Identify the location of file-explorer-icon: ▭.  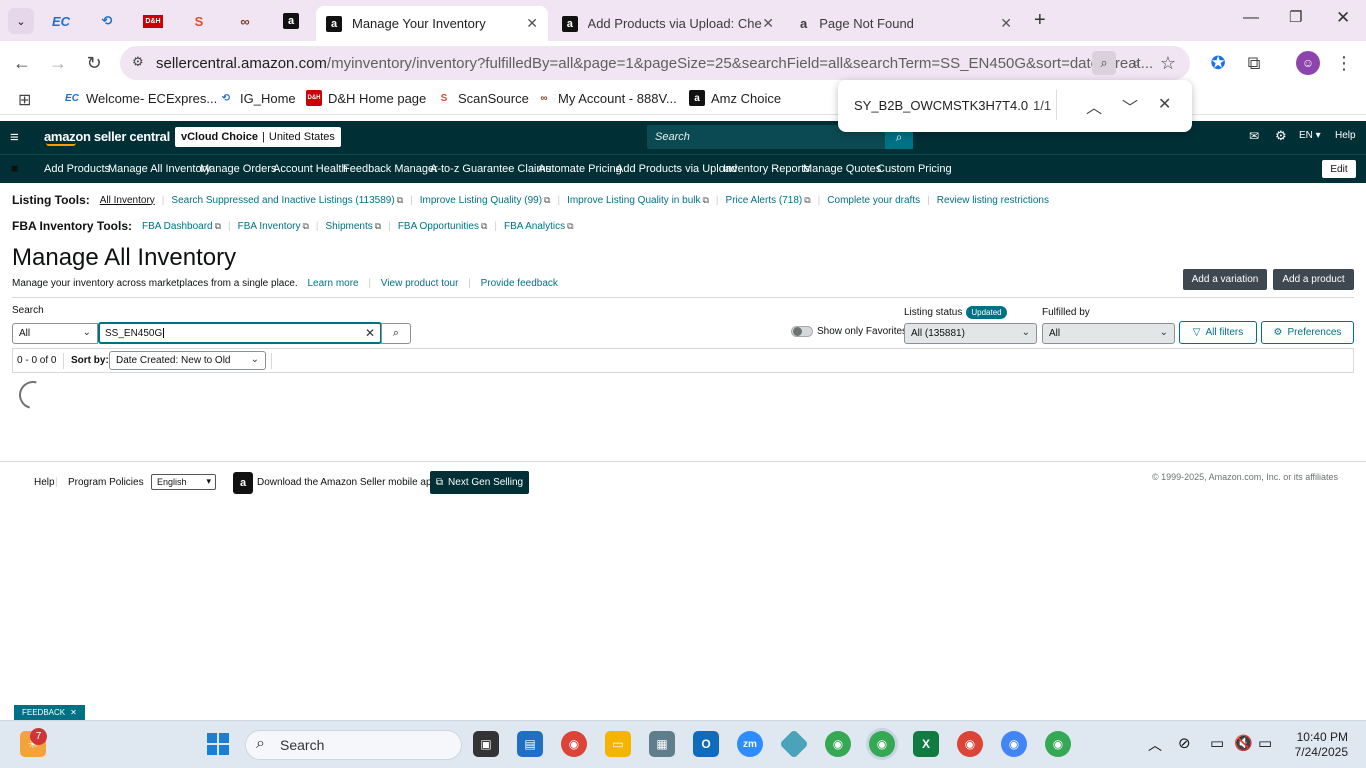
(618, 744).